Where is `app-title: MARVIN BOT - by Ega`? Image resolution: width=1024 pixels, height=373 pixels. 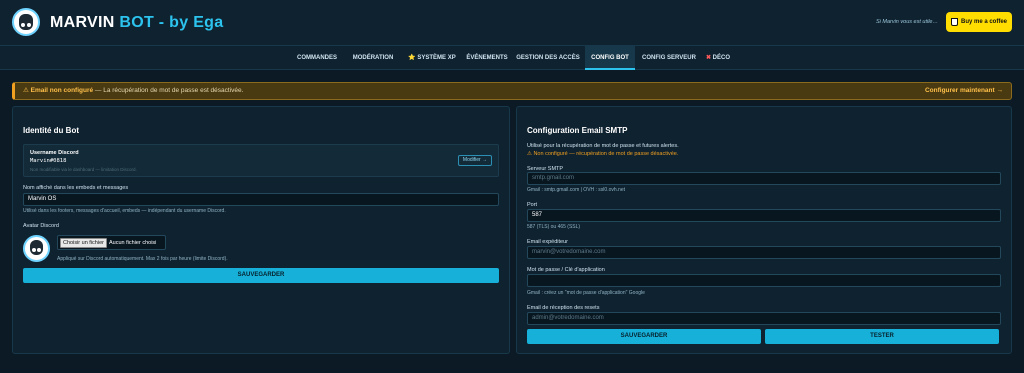
app-title: MARVIN BOT - by Ega is located at coordinates (136, 23).